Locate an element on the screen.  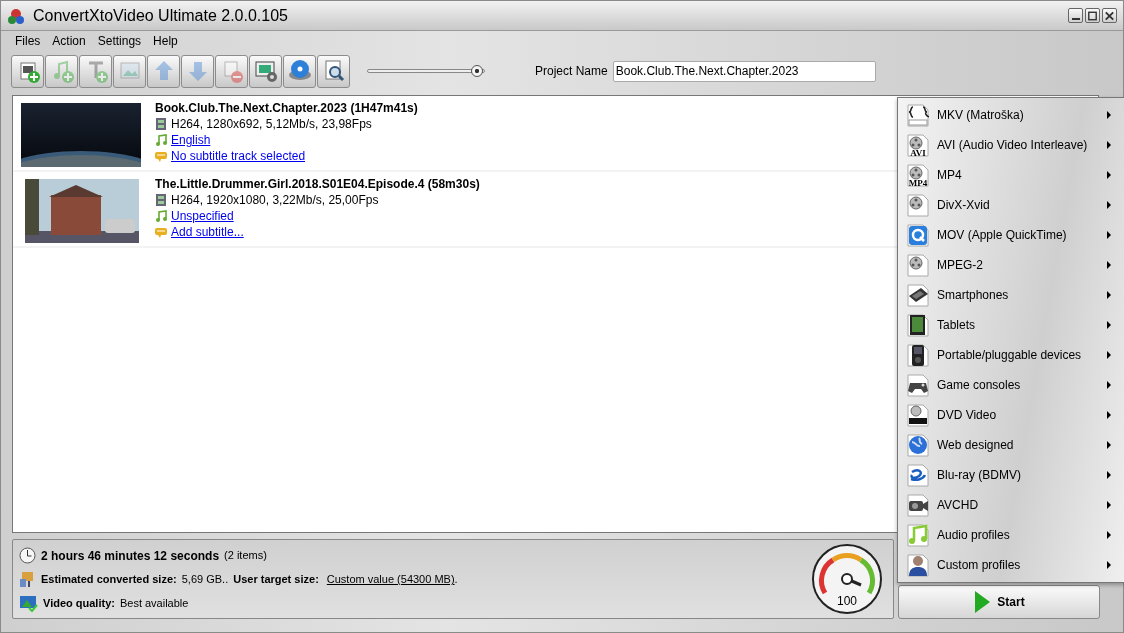
format-menu-item: MOV (Apple QuickTime) is located at coordinates (1011, 235).